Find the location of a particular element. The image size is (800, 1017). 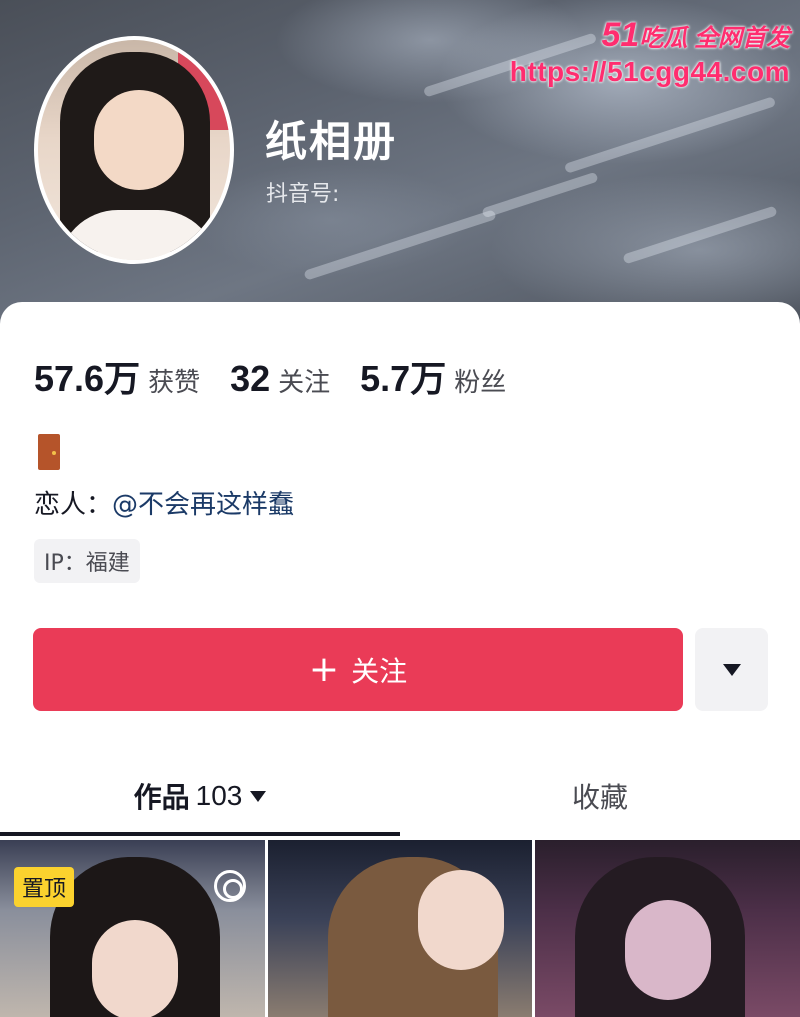

avatar is located at coordinates (134, 150).